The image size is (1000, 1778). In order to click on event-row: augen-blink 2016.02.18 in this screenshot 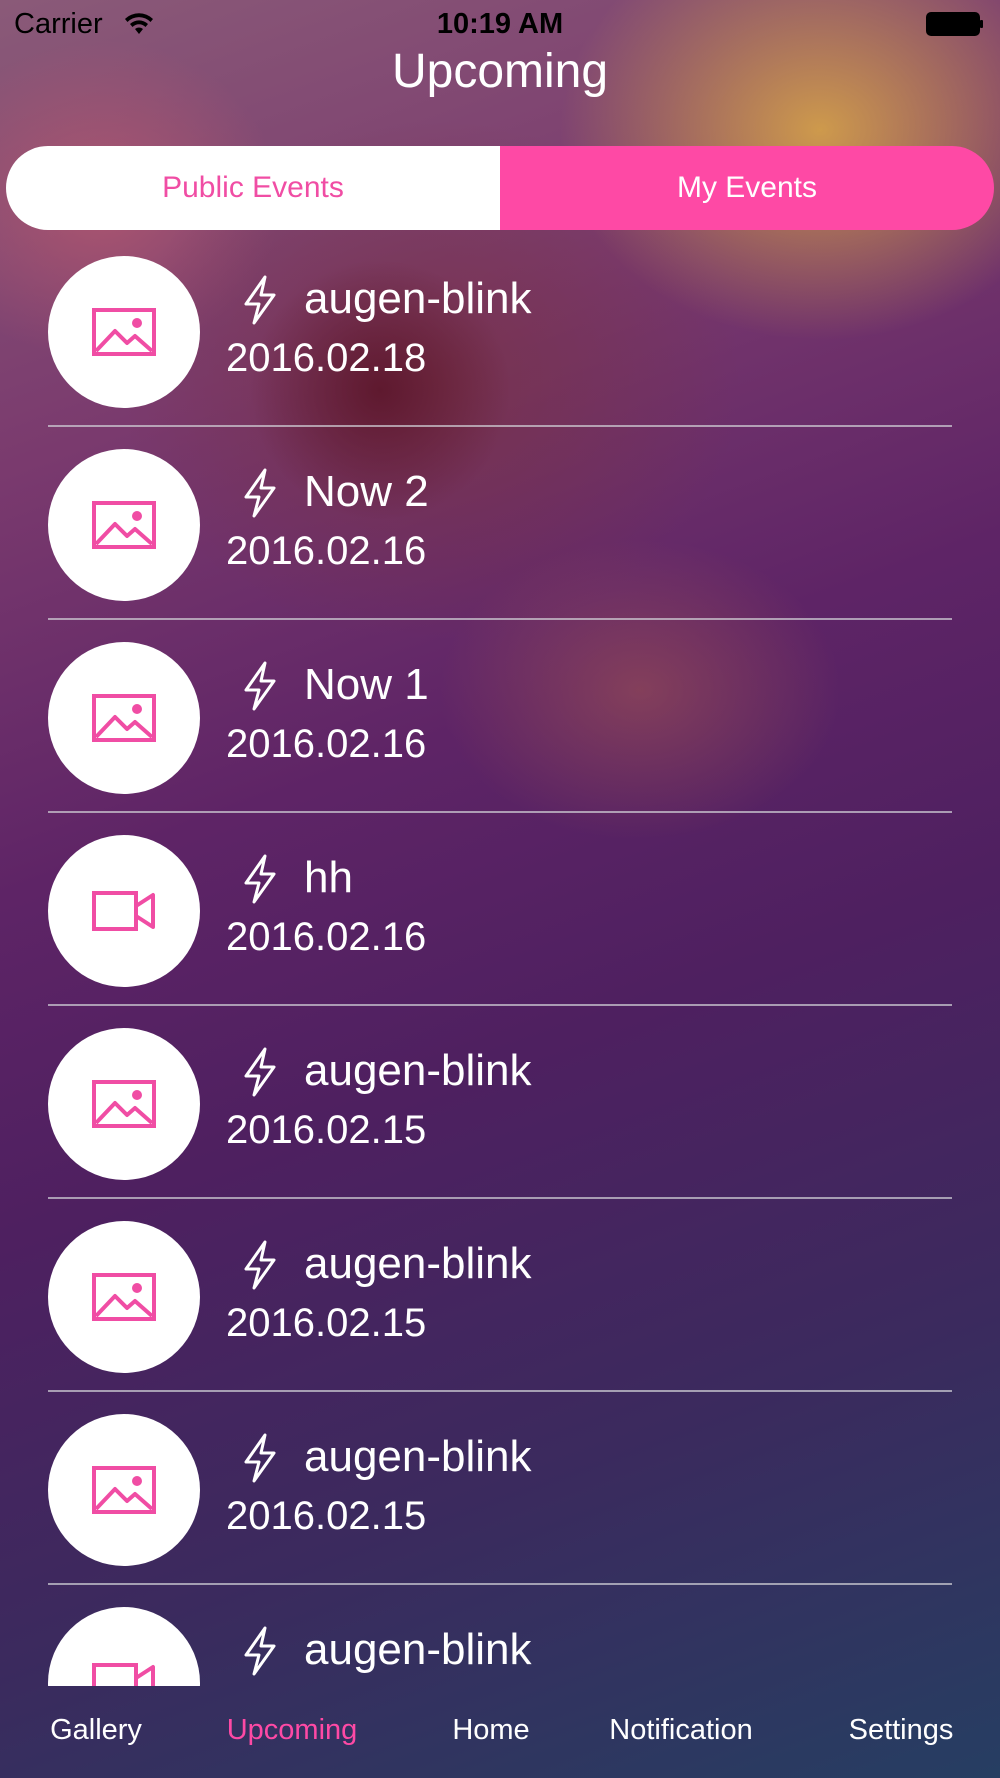, I will do `click(500, 344)`.